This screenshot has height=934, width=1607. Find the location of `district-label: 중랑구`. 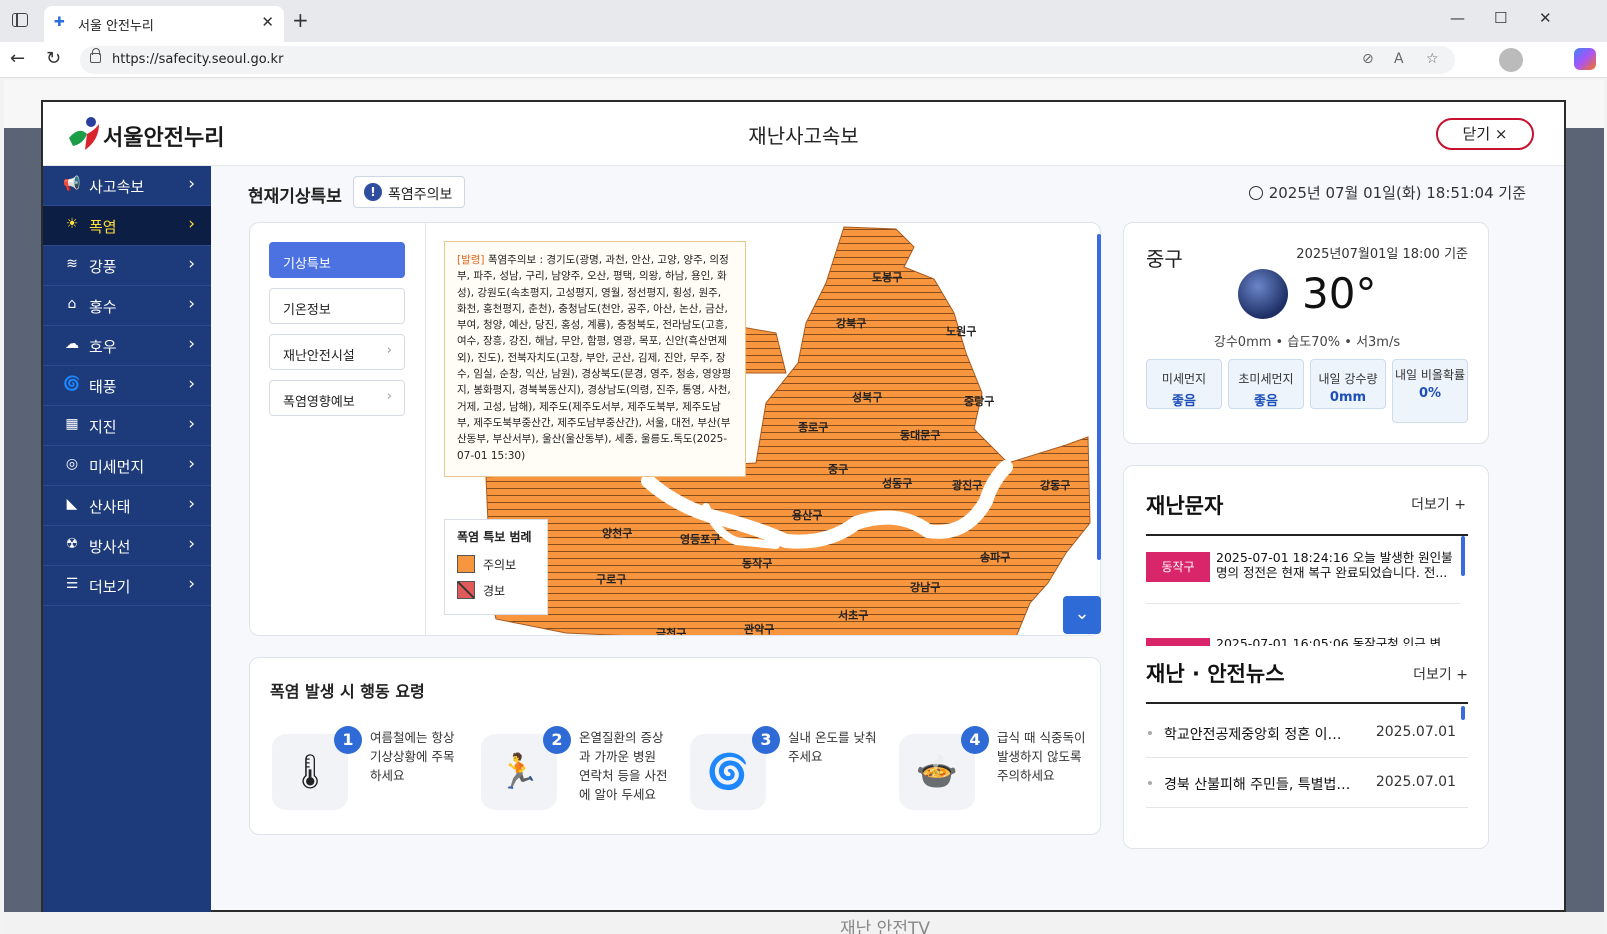

district-label: 중랑구 is located at coordinates (979, 401).